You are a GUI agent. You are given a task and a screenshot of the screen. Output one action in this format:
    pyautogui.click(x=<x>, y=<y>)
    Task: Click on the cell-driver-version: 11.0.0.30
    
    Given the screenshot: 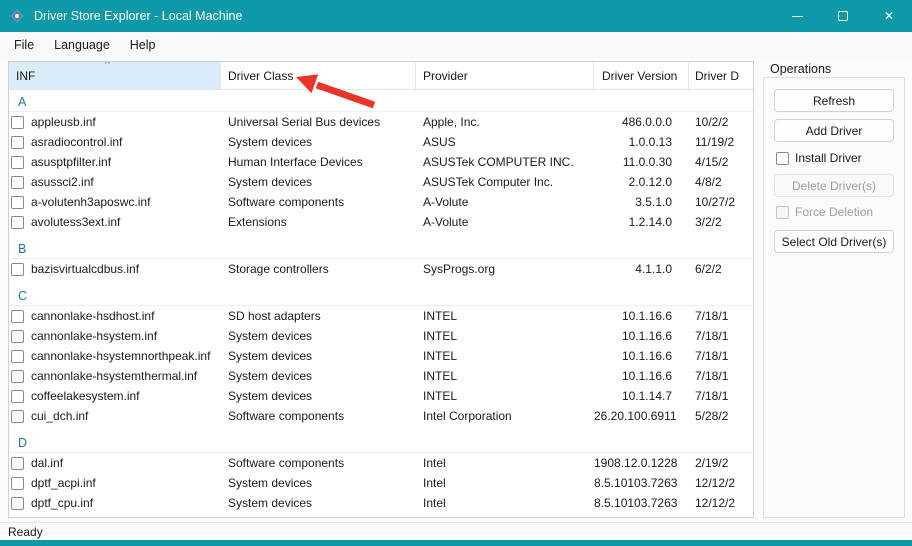 What is the action you would take?
    pyautogui.click(x=647, y=162)
    